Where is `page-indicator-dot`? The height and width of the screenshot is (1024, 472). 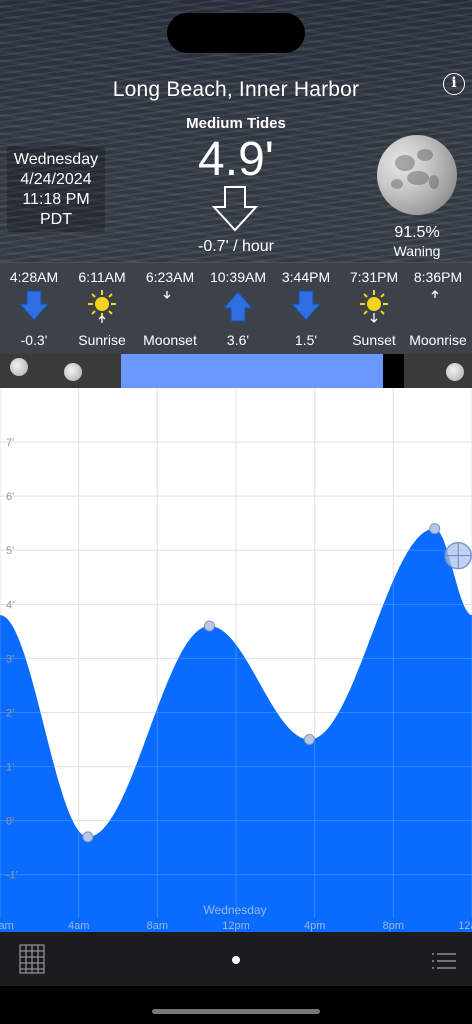 page-indicator-dot is located at coordinates (236, 960).